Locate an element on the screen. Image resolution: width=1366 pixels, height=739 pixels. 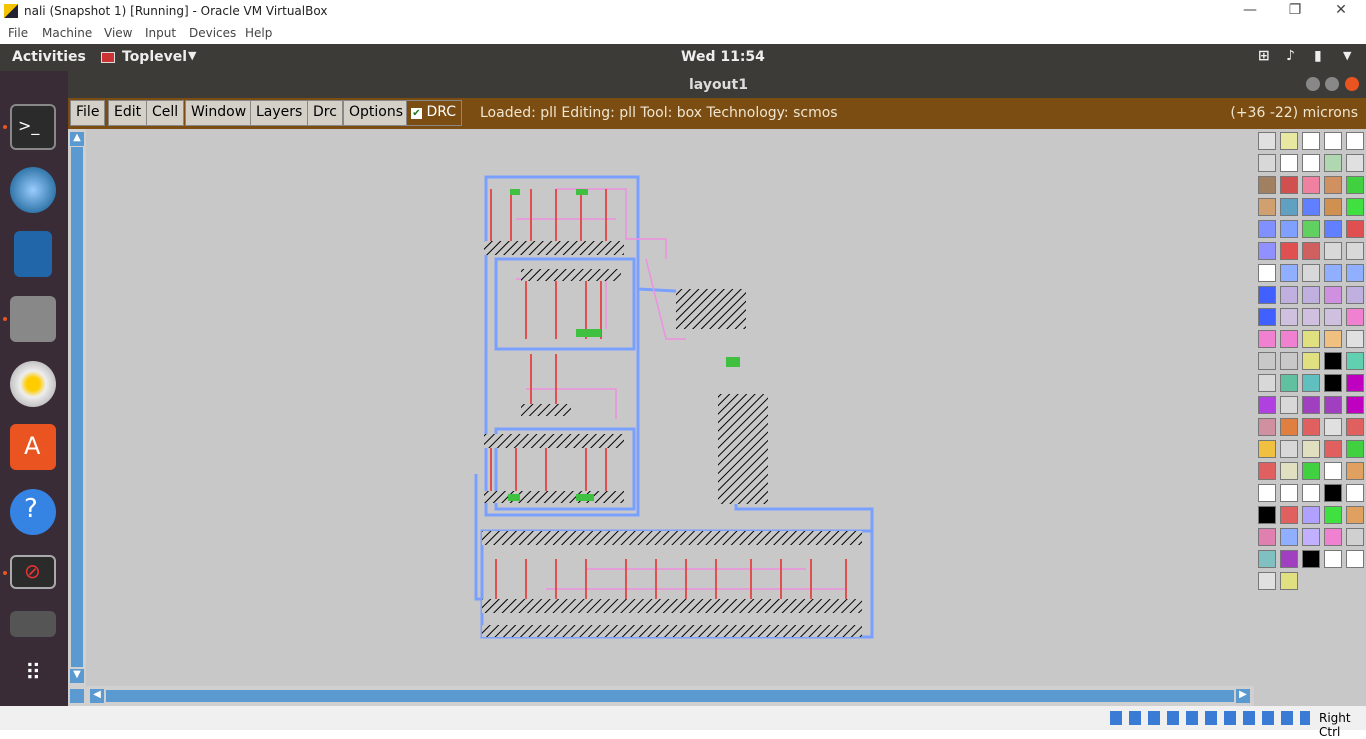
magic-menu-drc: Drc is located at coordinates (325, 113).